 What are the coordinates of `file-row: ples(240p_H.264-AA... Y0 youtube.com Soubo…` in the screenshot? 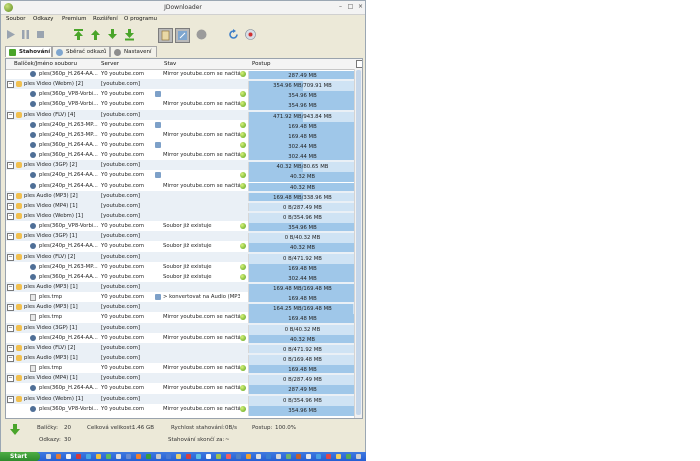 It's located at (181, 247).